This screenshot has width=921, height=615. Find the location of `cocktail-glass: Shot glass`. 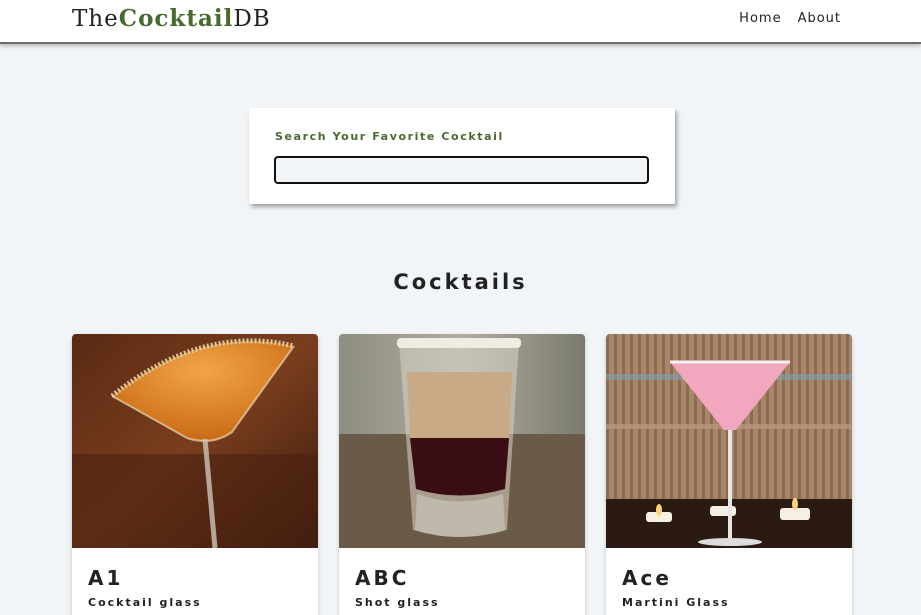

cocktail-glass: Shot glass is located at coordinates (397, 602).